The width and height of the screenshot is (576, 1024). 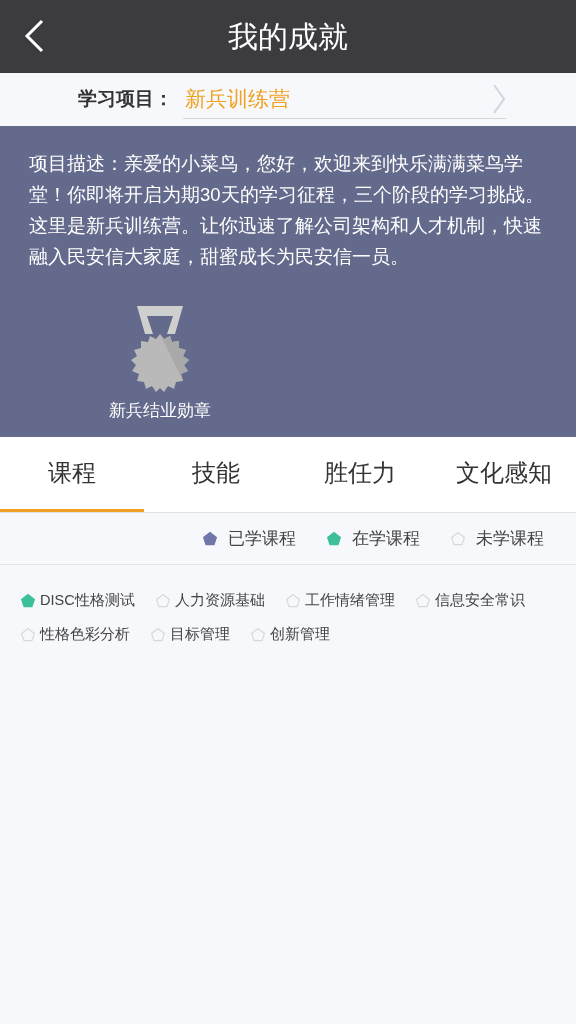 What do you see at coordinates (504, 474) in the screenshot?
I see `tab: 文化感知` at bounding box center [504, 474].